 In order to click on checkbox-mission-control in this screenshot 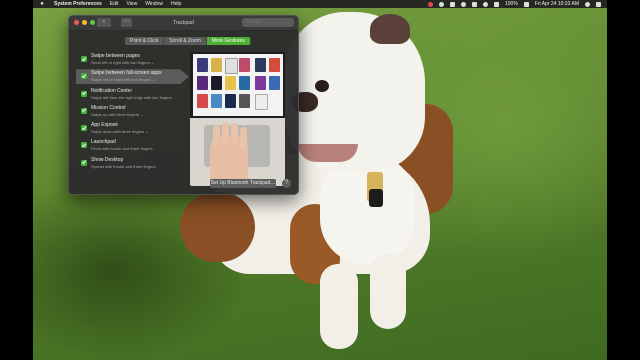, I will do `click(84, 110)`.